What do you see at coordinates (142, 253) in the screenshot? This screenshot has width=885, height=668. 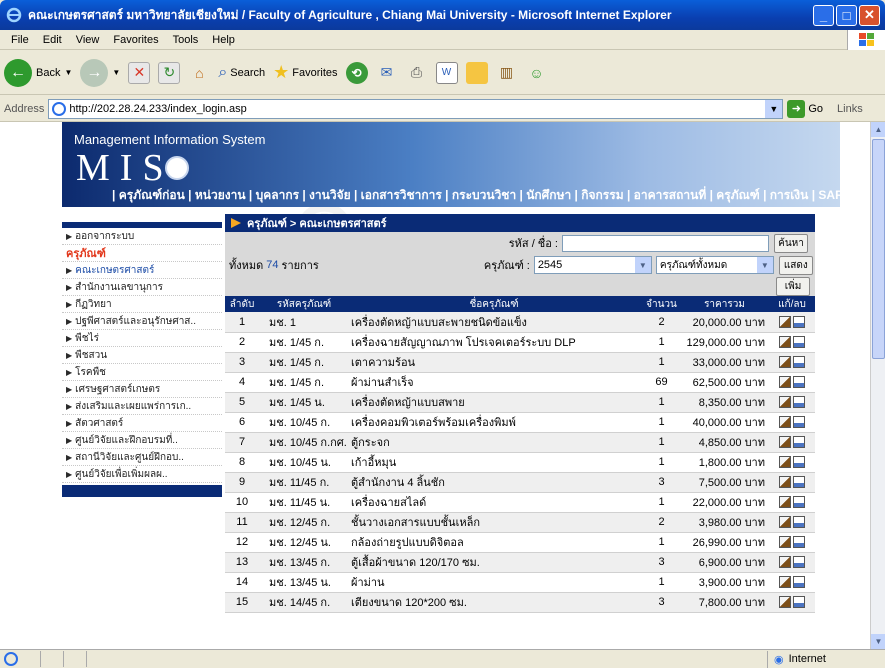 I see `sidebar-item: ครุภัณฑ์` at bounding box center [142, 253].